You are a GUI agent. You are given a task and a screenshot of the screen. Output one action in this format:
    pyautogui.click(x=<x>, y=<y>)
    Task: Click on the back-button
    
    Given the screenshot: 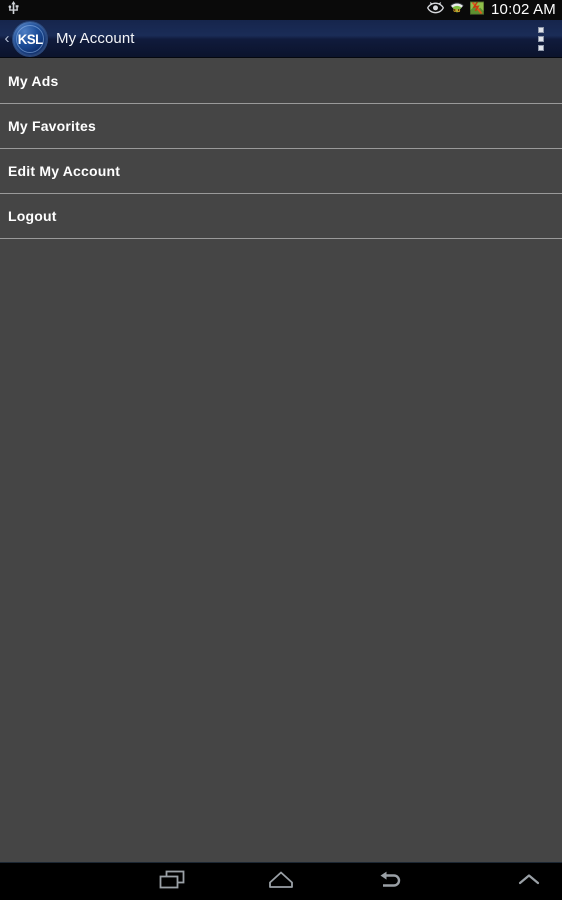 What is the action you would take?
    pyautogui.click(x=390, y=881)
    